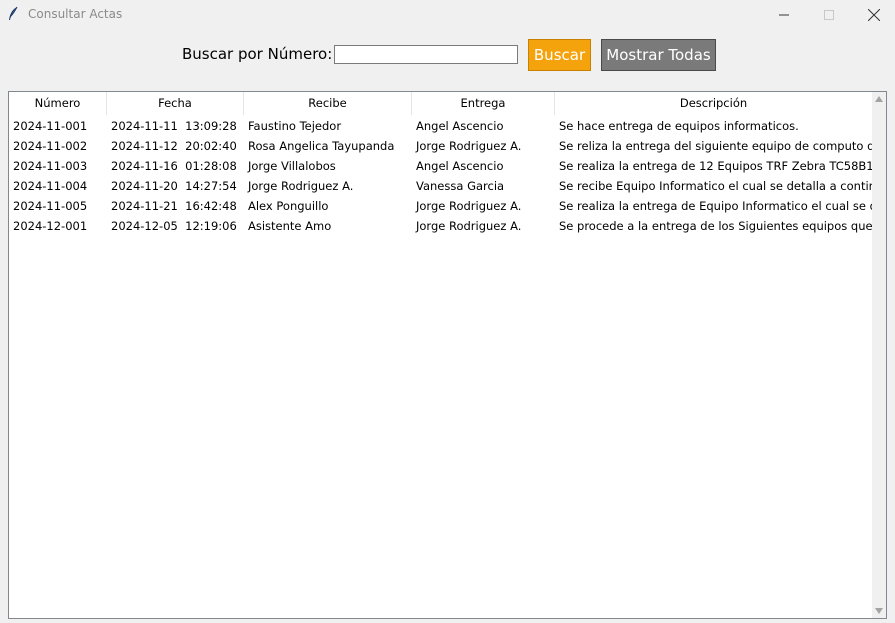  I want to click on cell-recibe: Rosa Angelica Tayupanda, so click(321, 146).